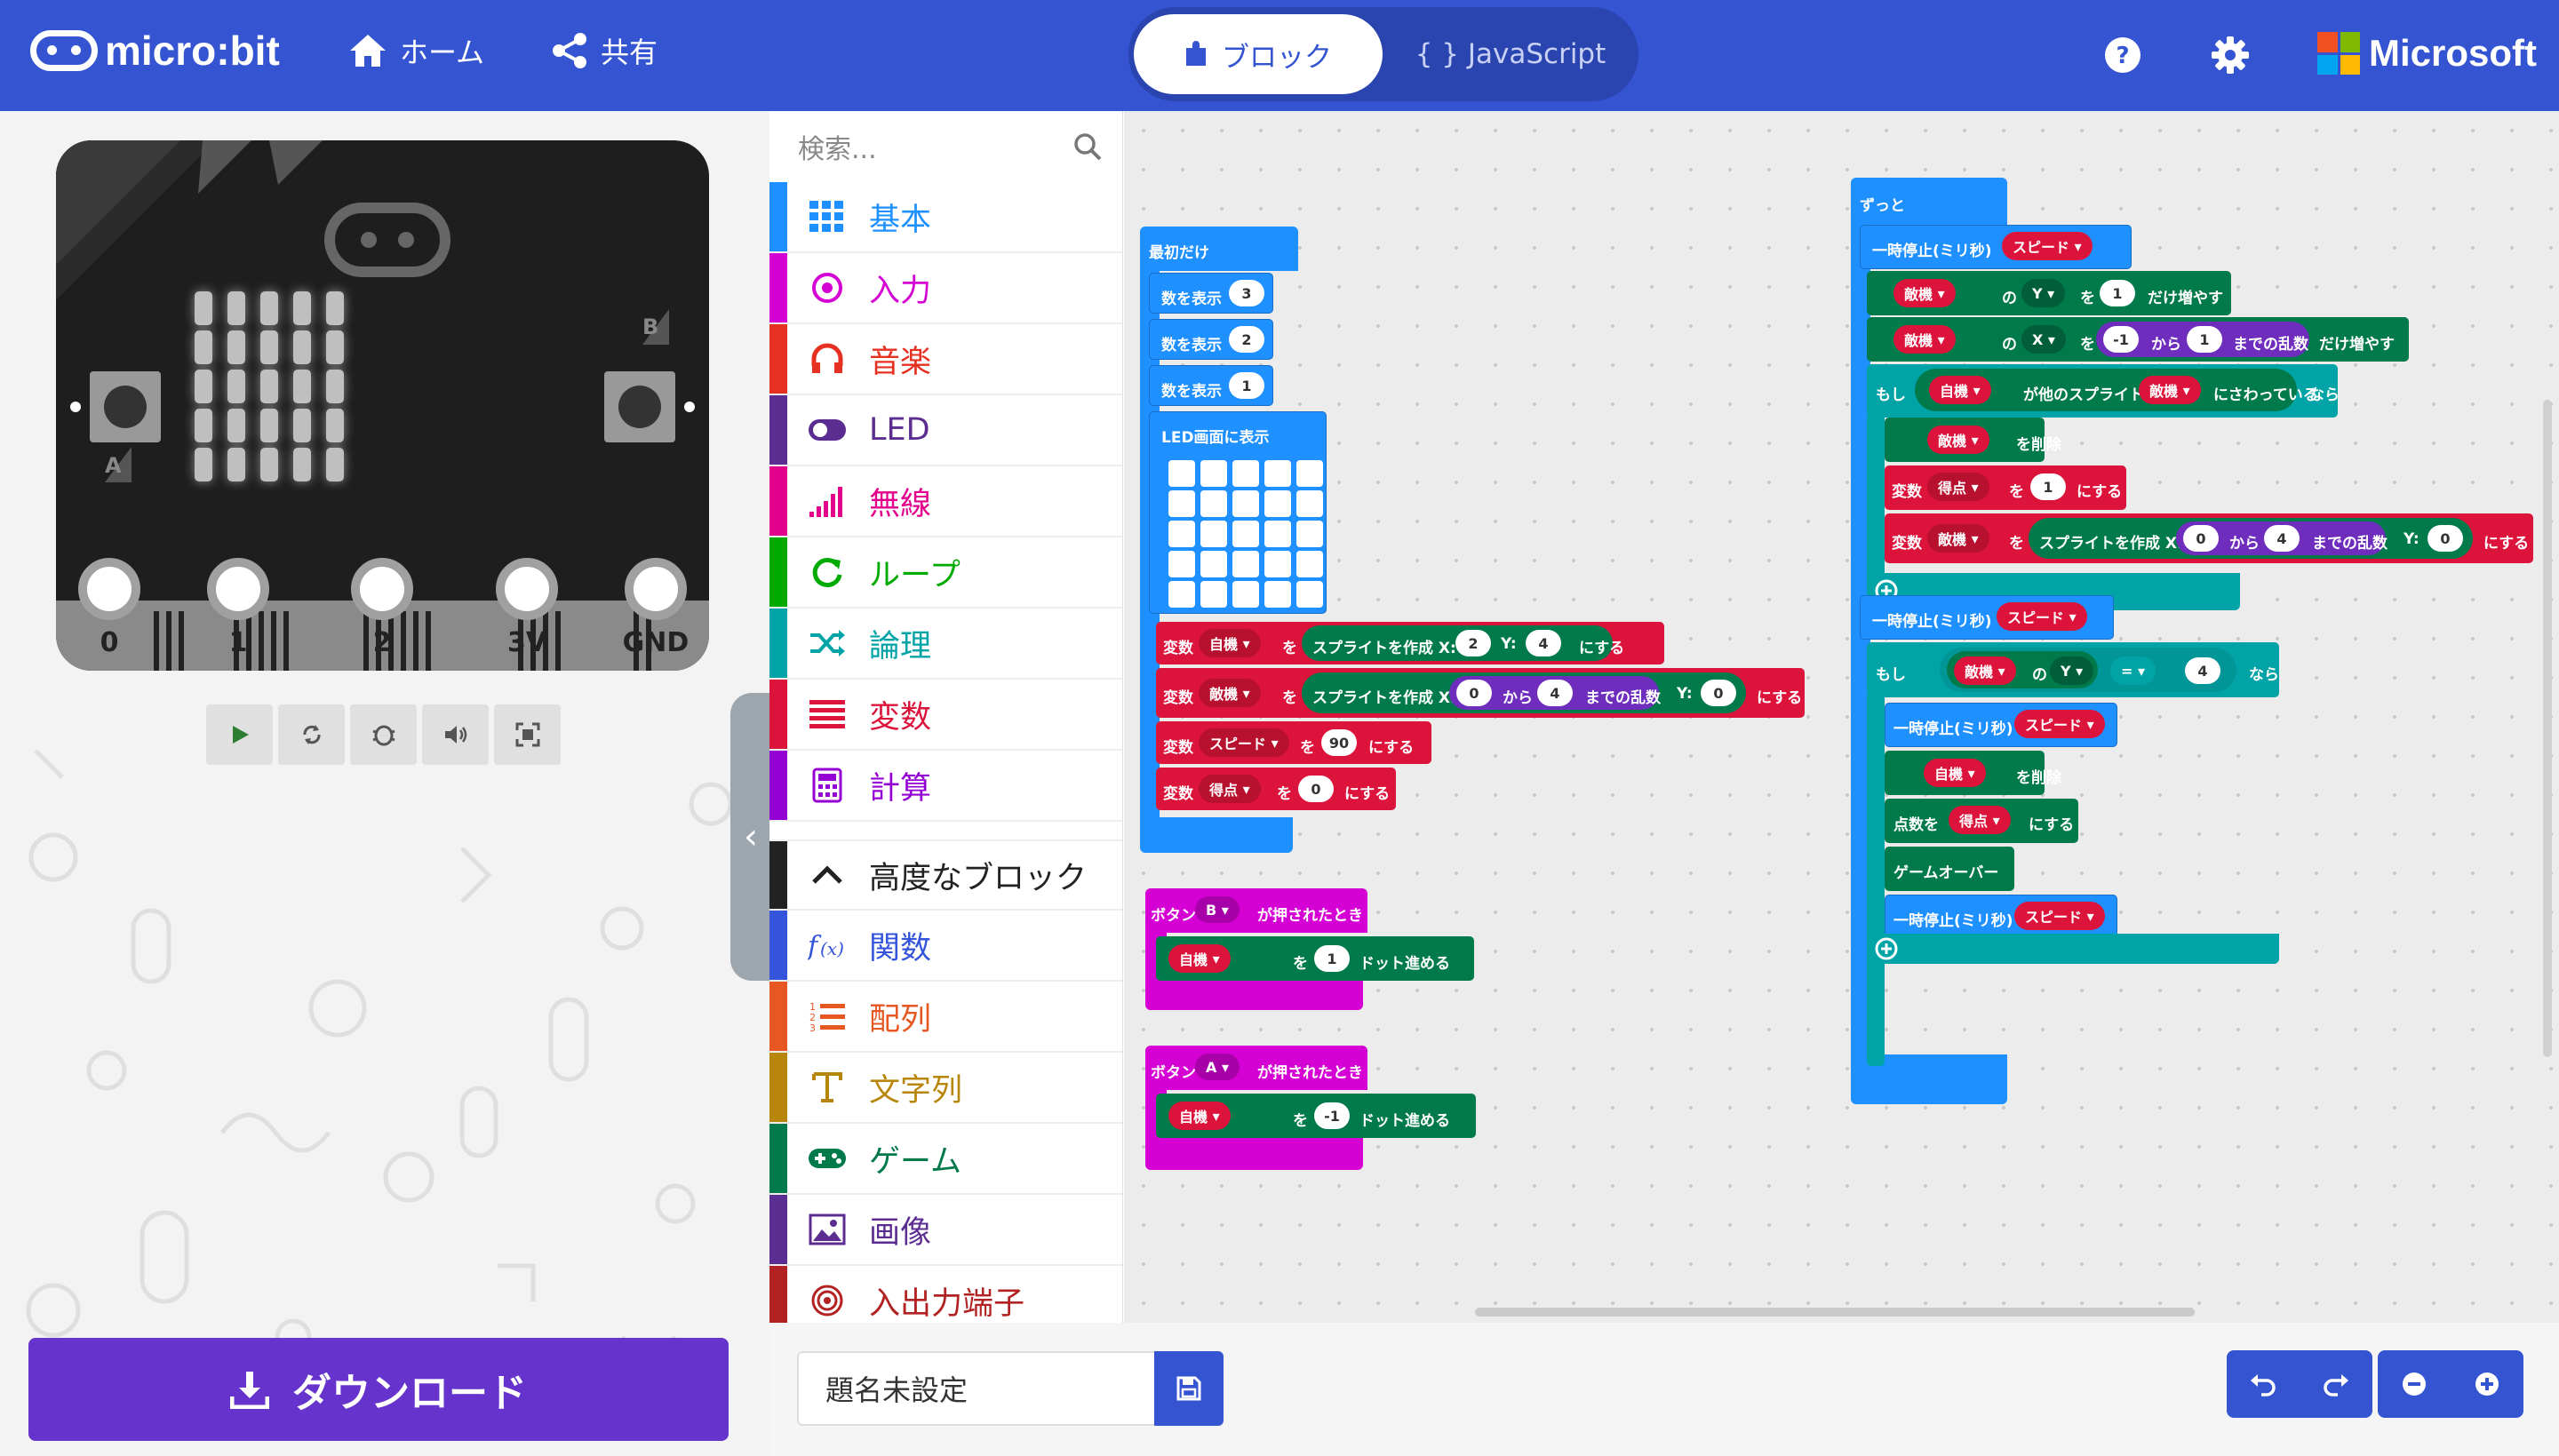  Describe the element at coordinates (2133, 670) in the screenshot. I see `operator-dropdown: = ▾` at that location.